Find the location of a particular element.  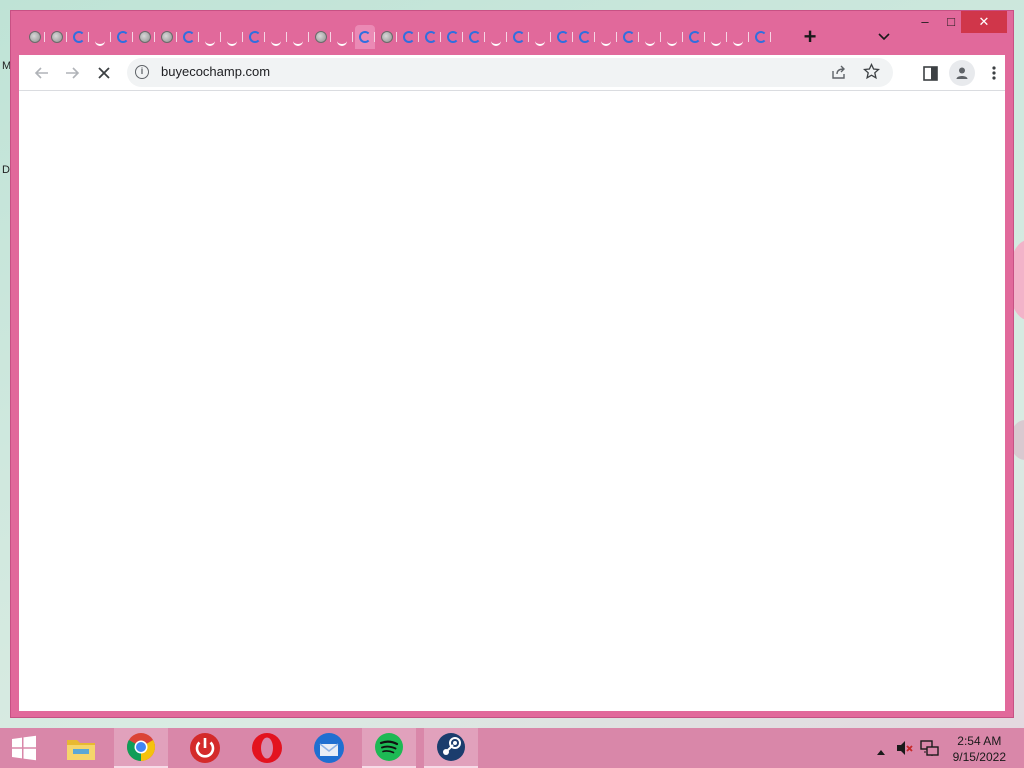

new-tab-button: + is located at coordinates (810, 38).